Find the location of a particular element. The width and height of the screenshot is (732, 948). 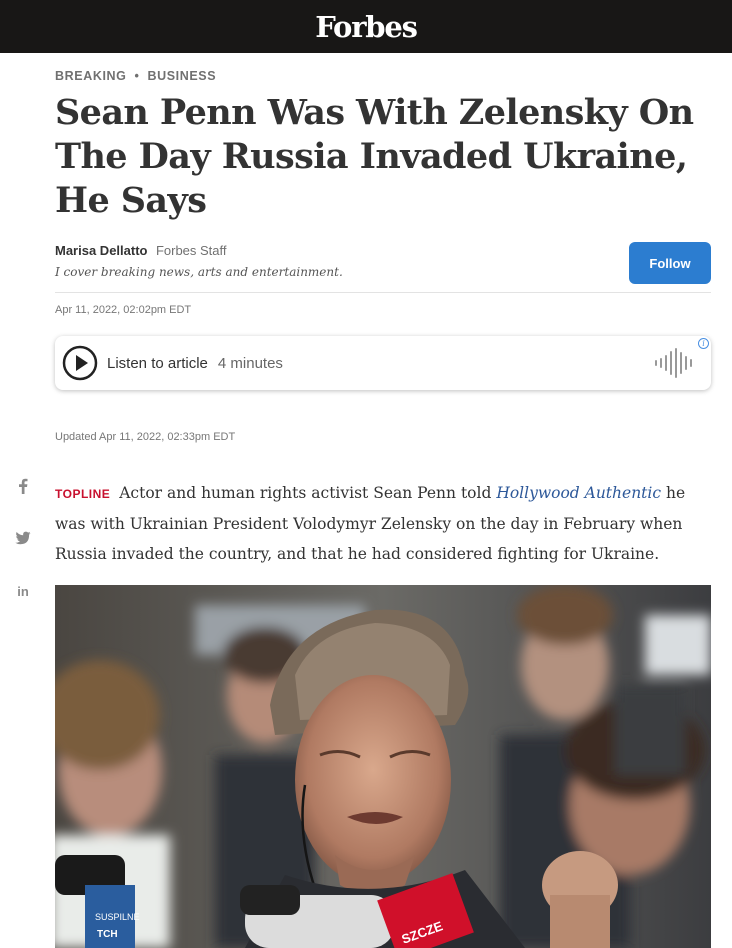

author-role: Forbes Staff is located at coordinates (191, 250).